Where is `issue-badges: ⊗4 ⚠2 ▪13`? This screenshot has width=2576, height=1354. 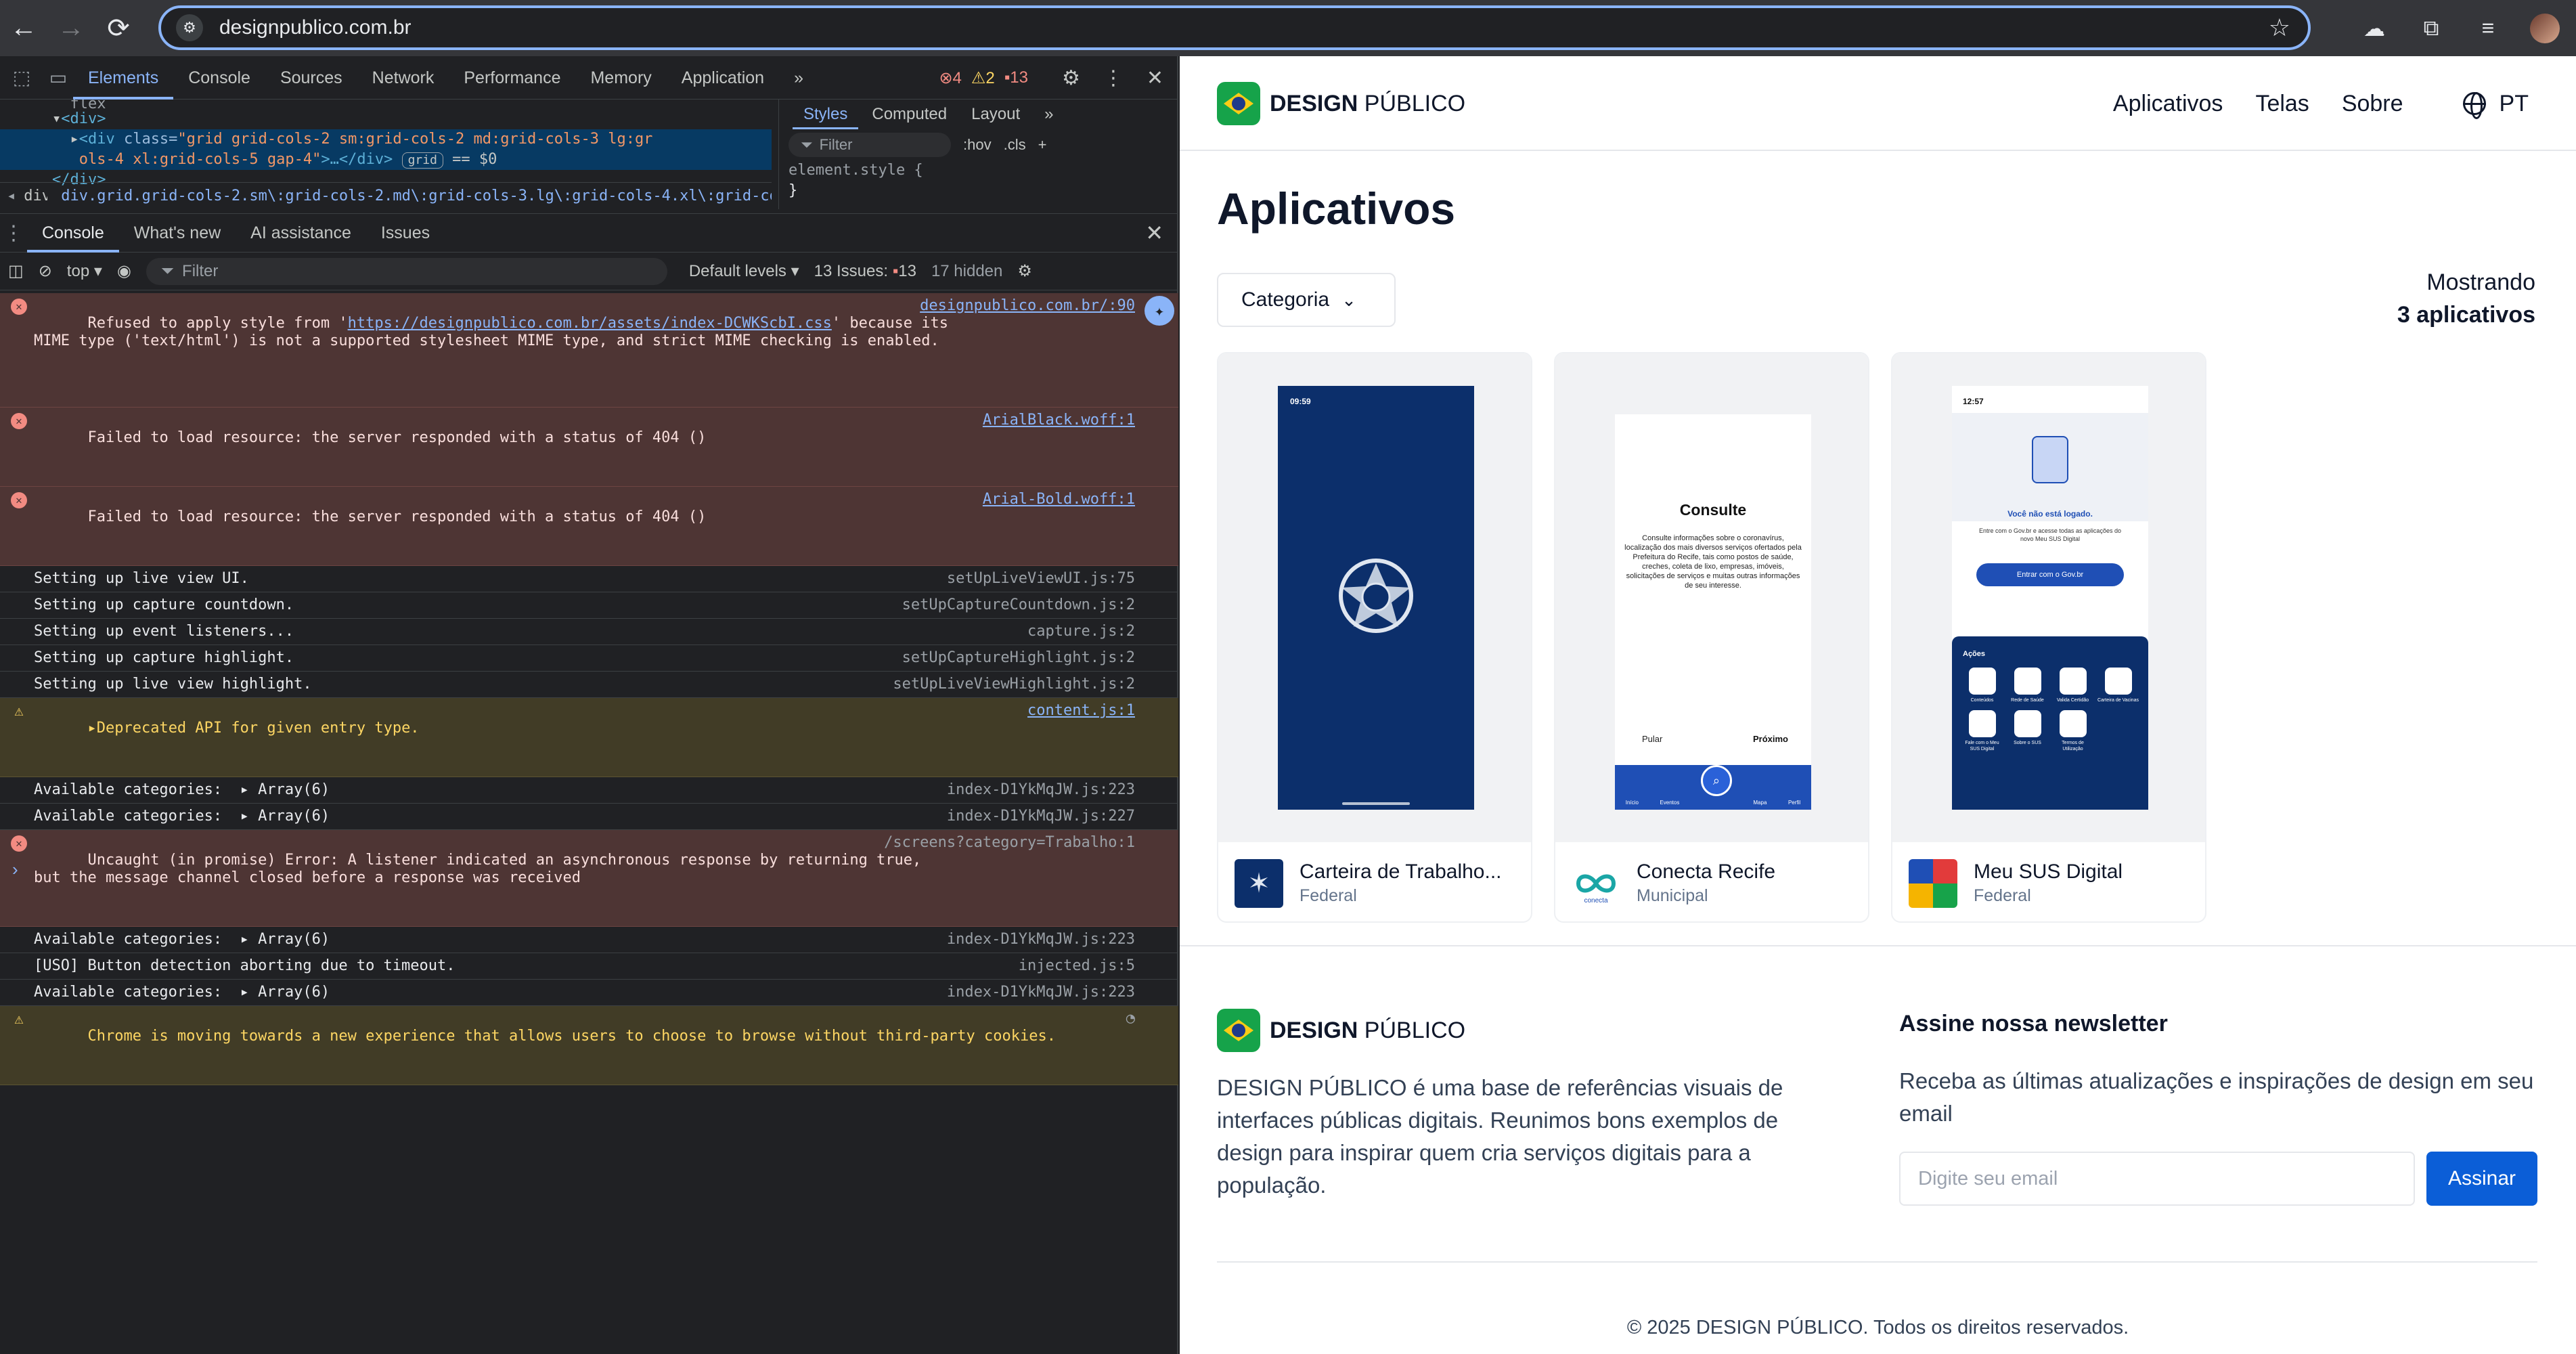 issue-badges: ⊗4 ⚠2 ▪13 is located at coordinates (983, 78).